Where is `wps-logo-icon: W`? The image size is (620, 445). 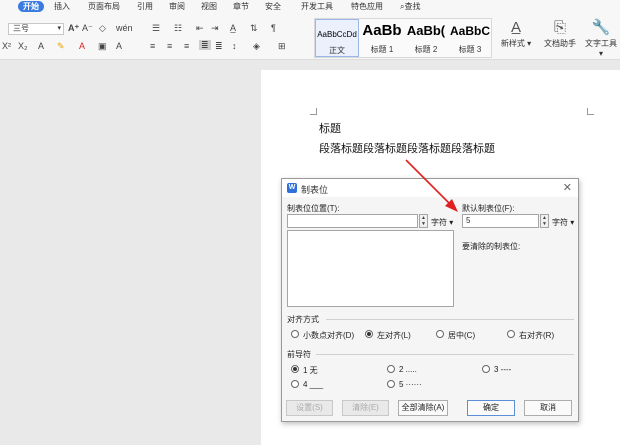 wps-logo-icon: W is located at coordinates (292, 188).